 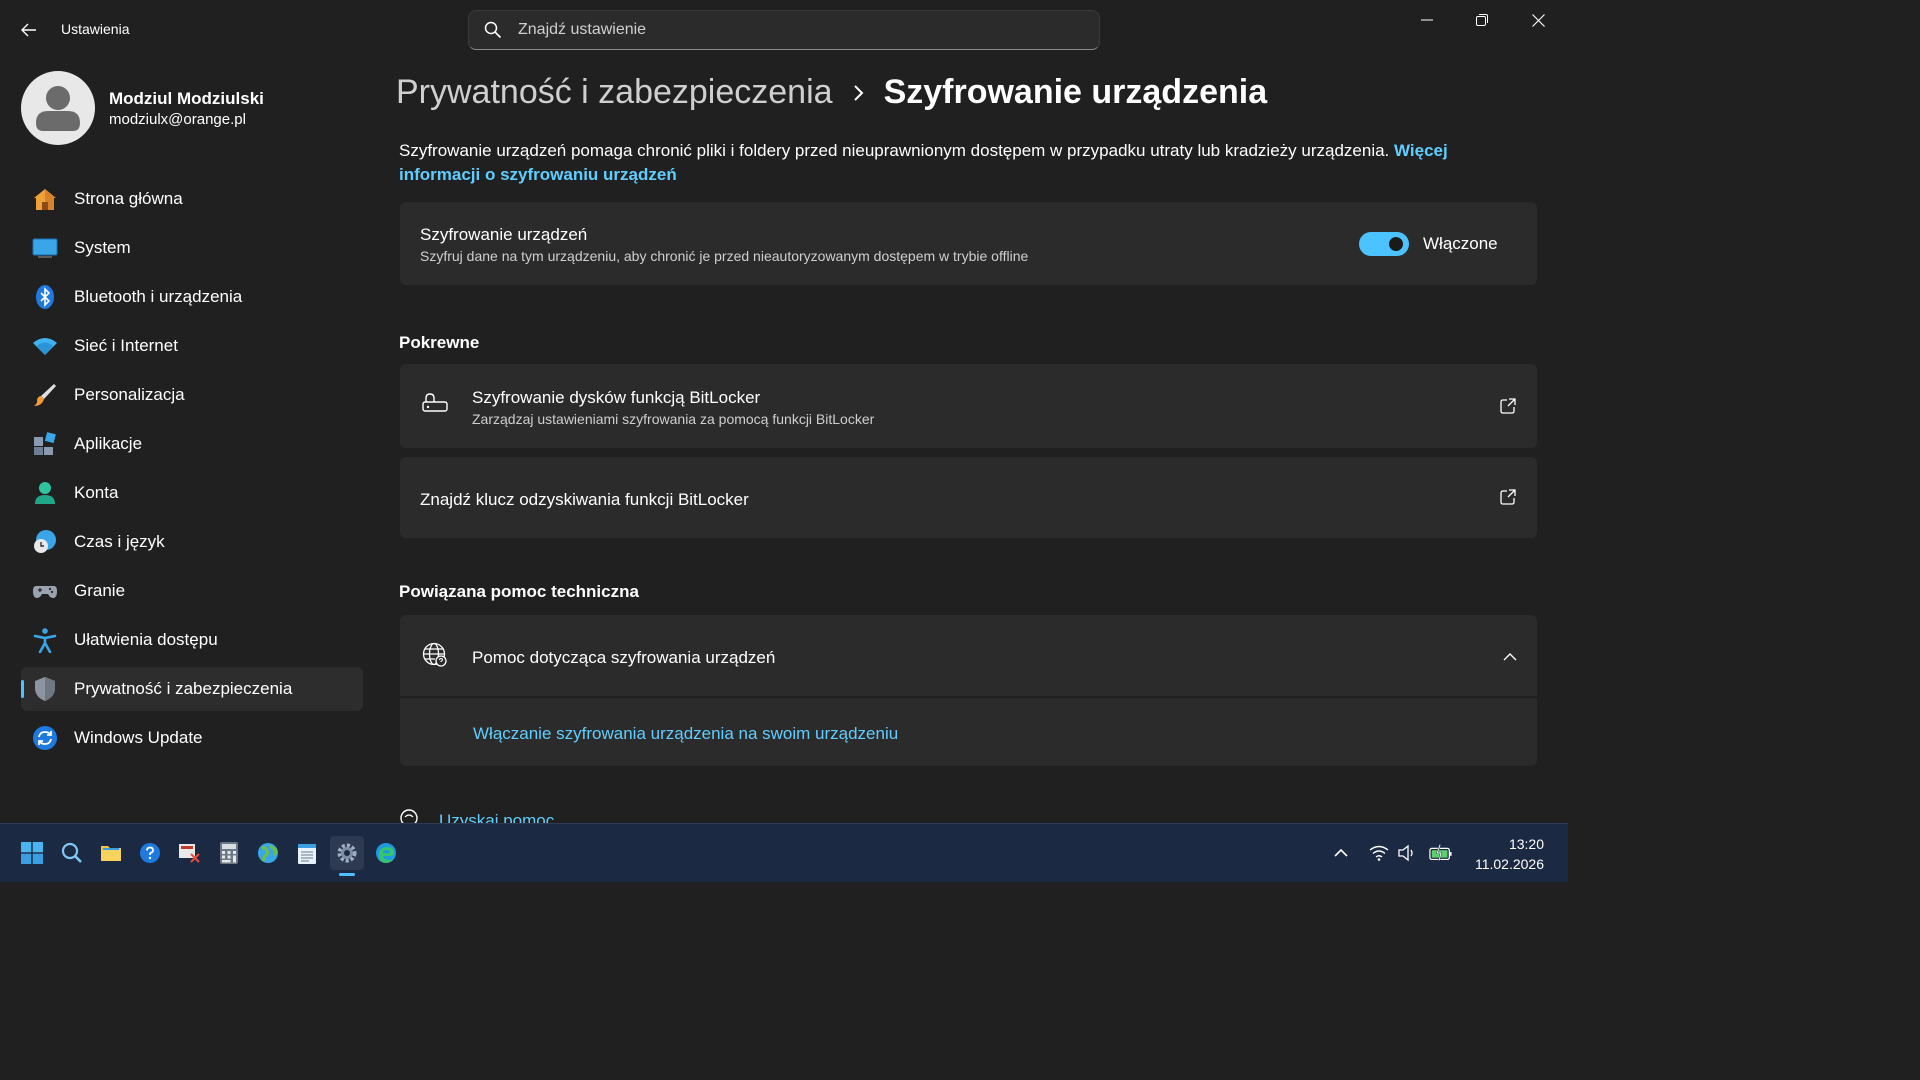 I want to click on drive-lock-icon, so click(x=435, y=406).